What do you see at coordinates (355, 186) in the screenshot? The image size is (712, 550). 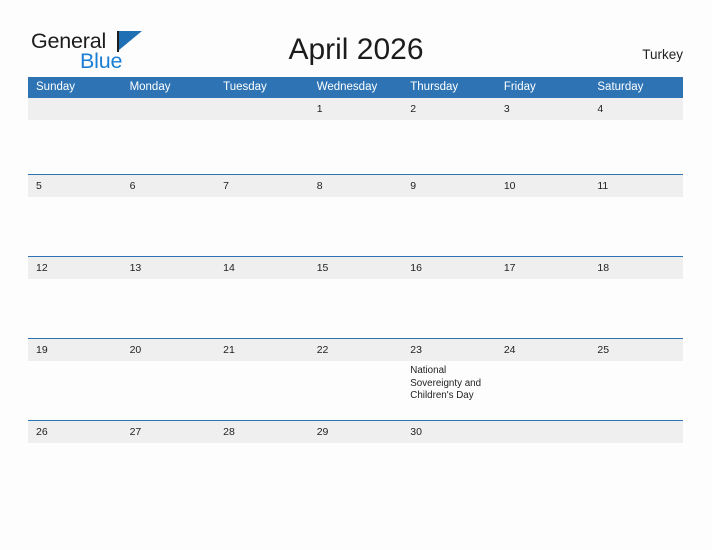 I see `day-number: 8` at bounding box center [355, 186].